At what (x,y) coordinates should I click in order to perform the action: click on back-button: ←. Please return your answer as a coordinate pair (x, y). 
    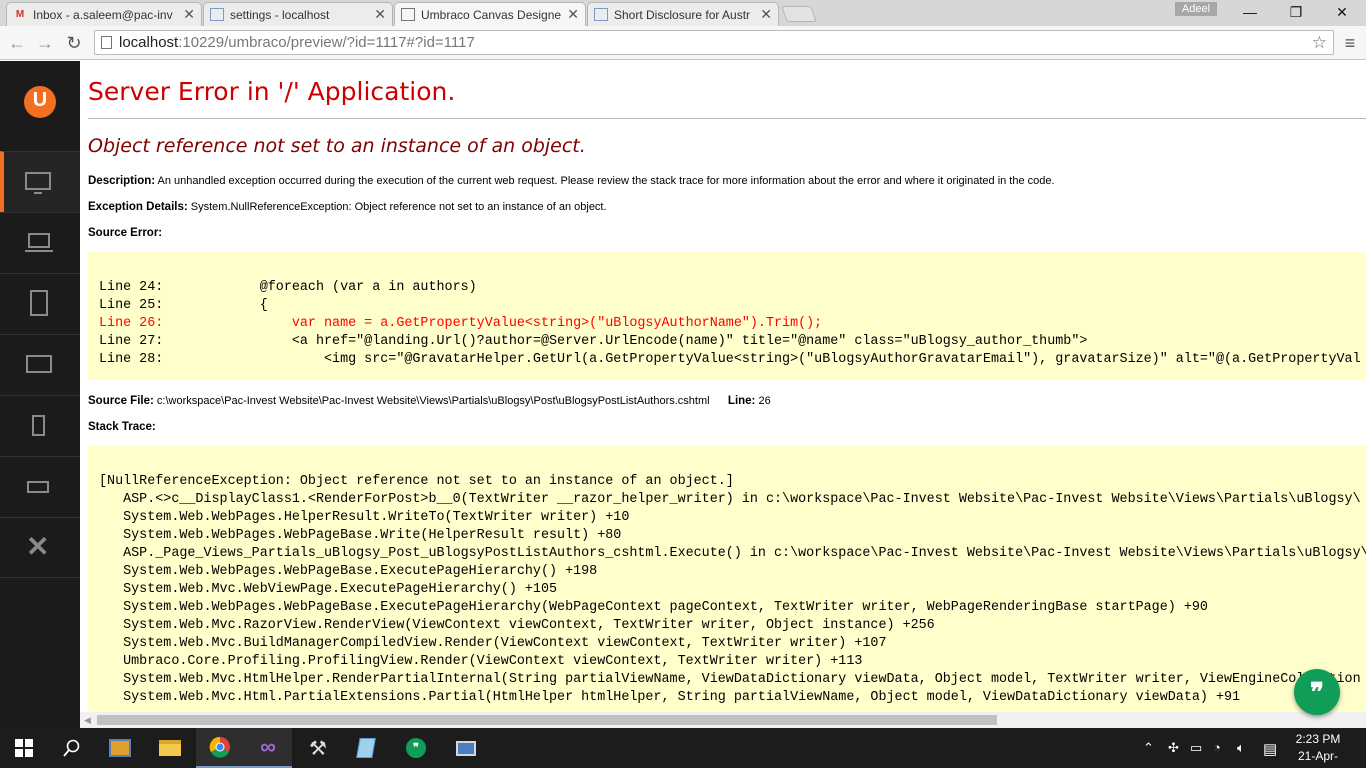
    Looking at the image, I should click on (17, 43).